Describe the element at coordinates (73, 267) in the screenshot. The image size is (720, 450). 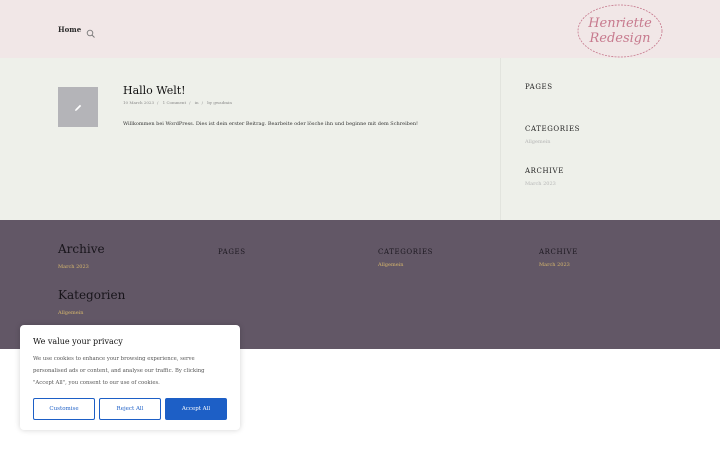
I see `footer-archive-link: March 2023` at that location.